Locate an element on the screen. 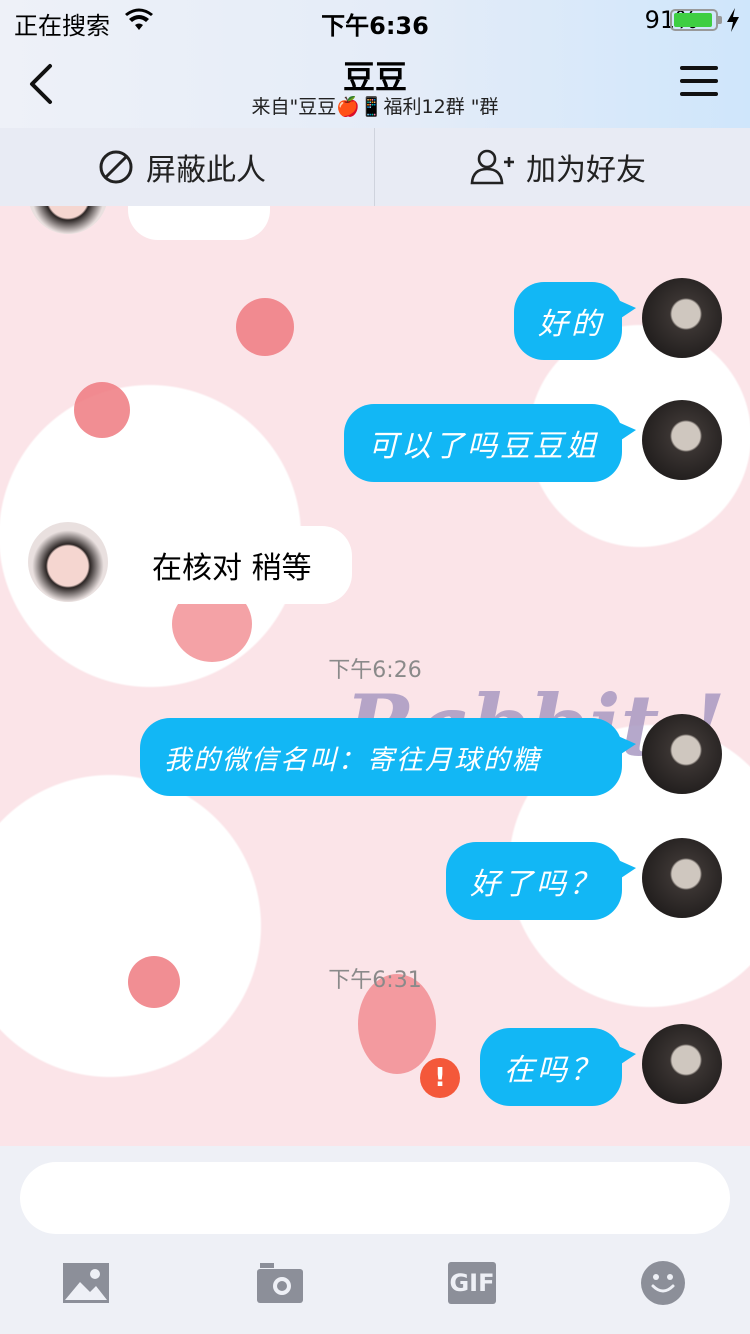  send-failed-icon: ! is located at coordinates (440, 1078).